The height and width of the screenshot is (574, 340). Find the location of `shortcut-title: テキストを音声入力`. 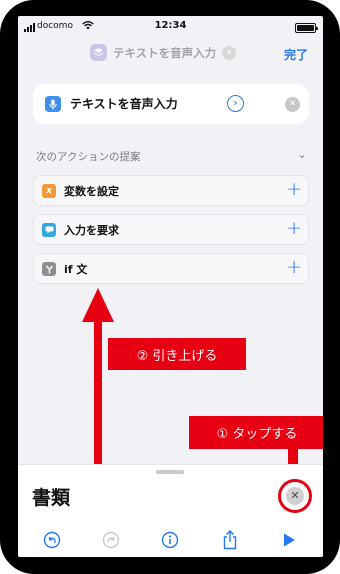

shortcut-title: テキストを音声入力 is located at coordinates (165, 52).